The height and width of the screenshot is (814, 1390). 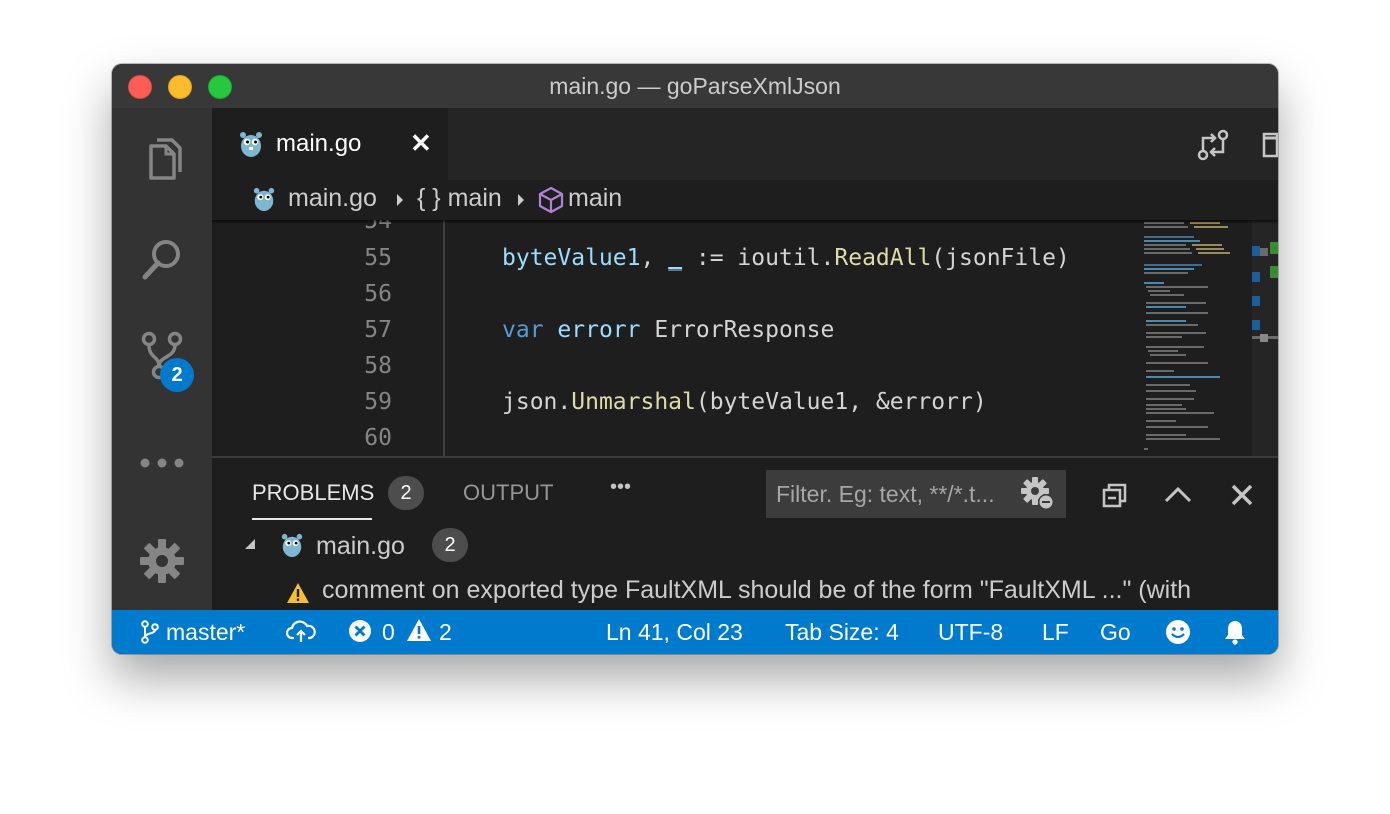 I want to click on breadcrumb-file: main.go, so click(x=332, y=198).